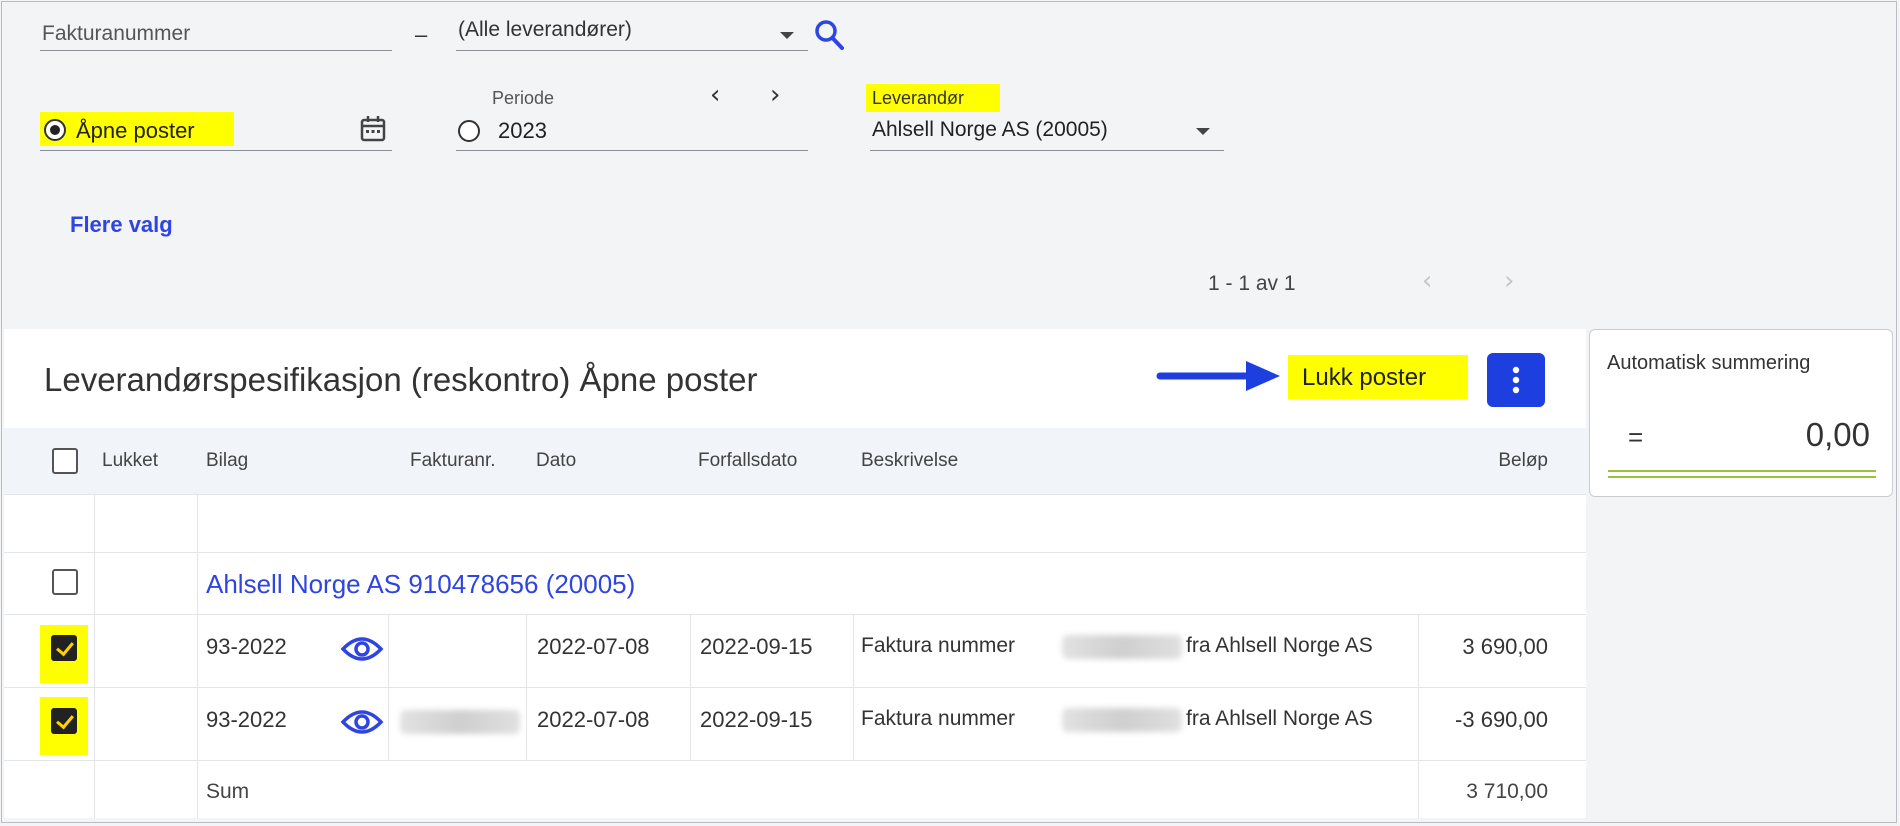 The image size is (1900, 826). What do you see at coordinates (1252, 283) in the screenshot?
I see `pagination-text: 1 - 1 av 1` at bounding box center [1252, 283].